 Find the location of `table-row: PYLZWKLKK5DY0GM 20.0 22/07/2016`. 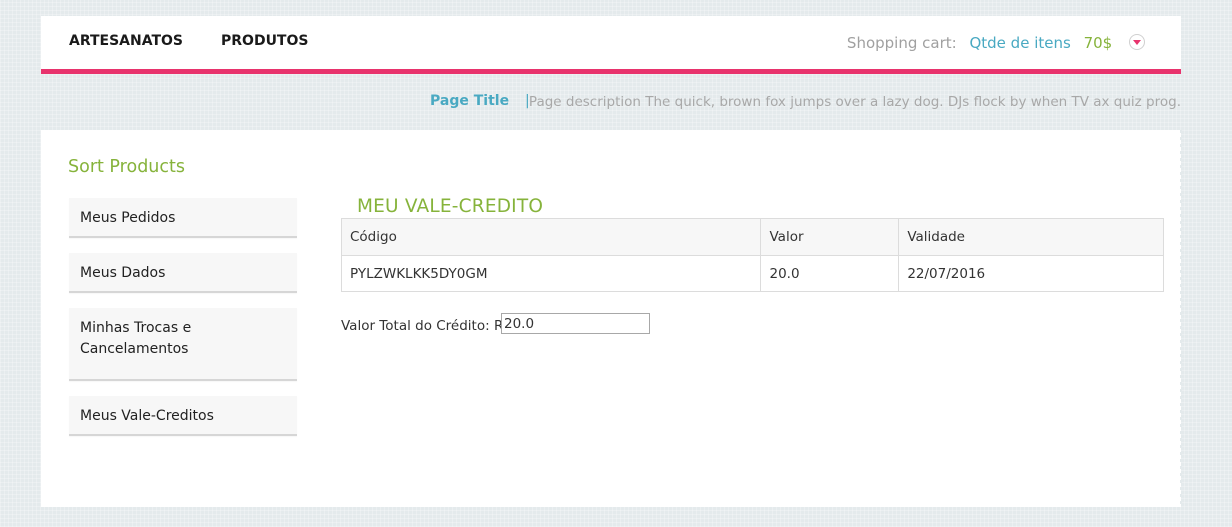

table-row: PYLZWKLKK5DY0GM 20.0 22/07/2016 is located at coordinates (752, 273).